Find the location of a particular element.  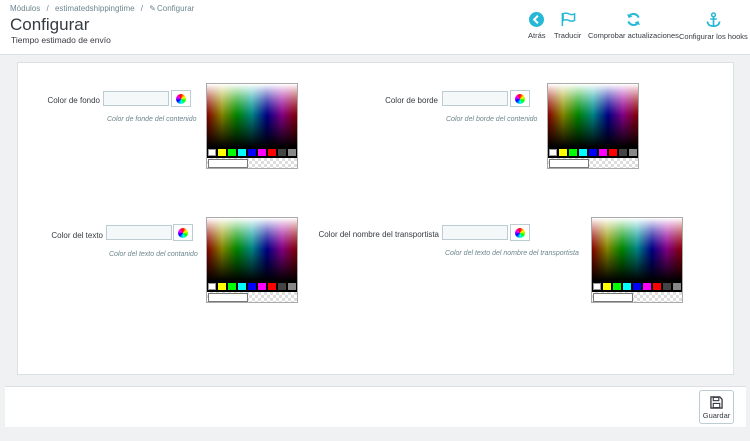

background-color-picker-button is located at coordinates (181, 98).